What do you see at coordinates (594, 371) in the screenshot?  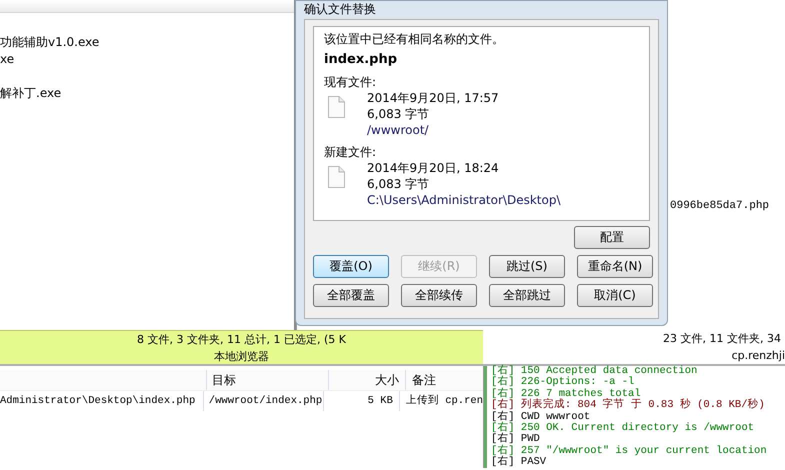 I see `log-line: [右] 150 Accepted data connection` at bounding box center [594, 371].